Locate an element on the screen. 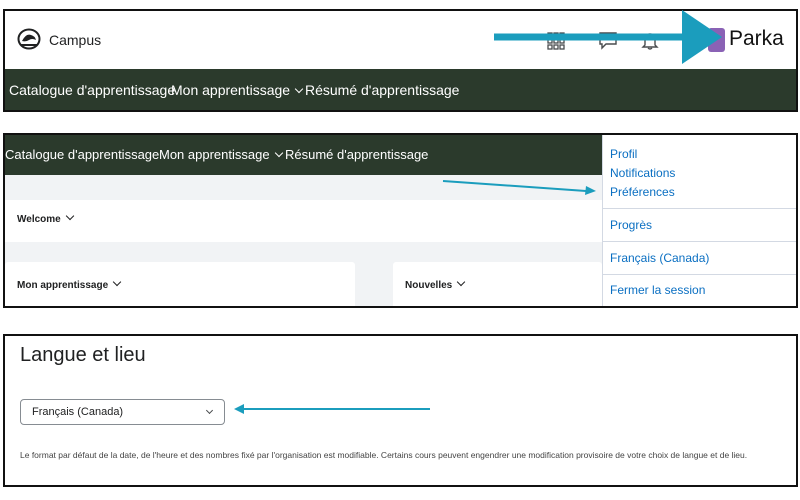  welcome-bar: Welcome is located at coordinates (303, 221).